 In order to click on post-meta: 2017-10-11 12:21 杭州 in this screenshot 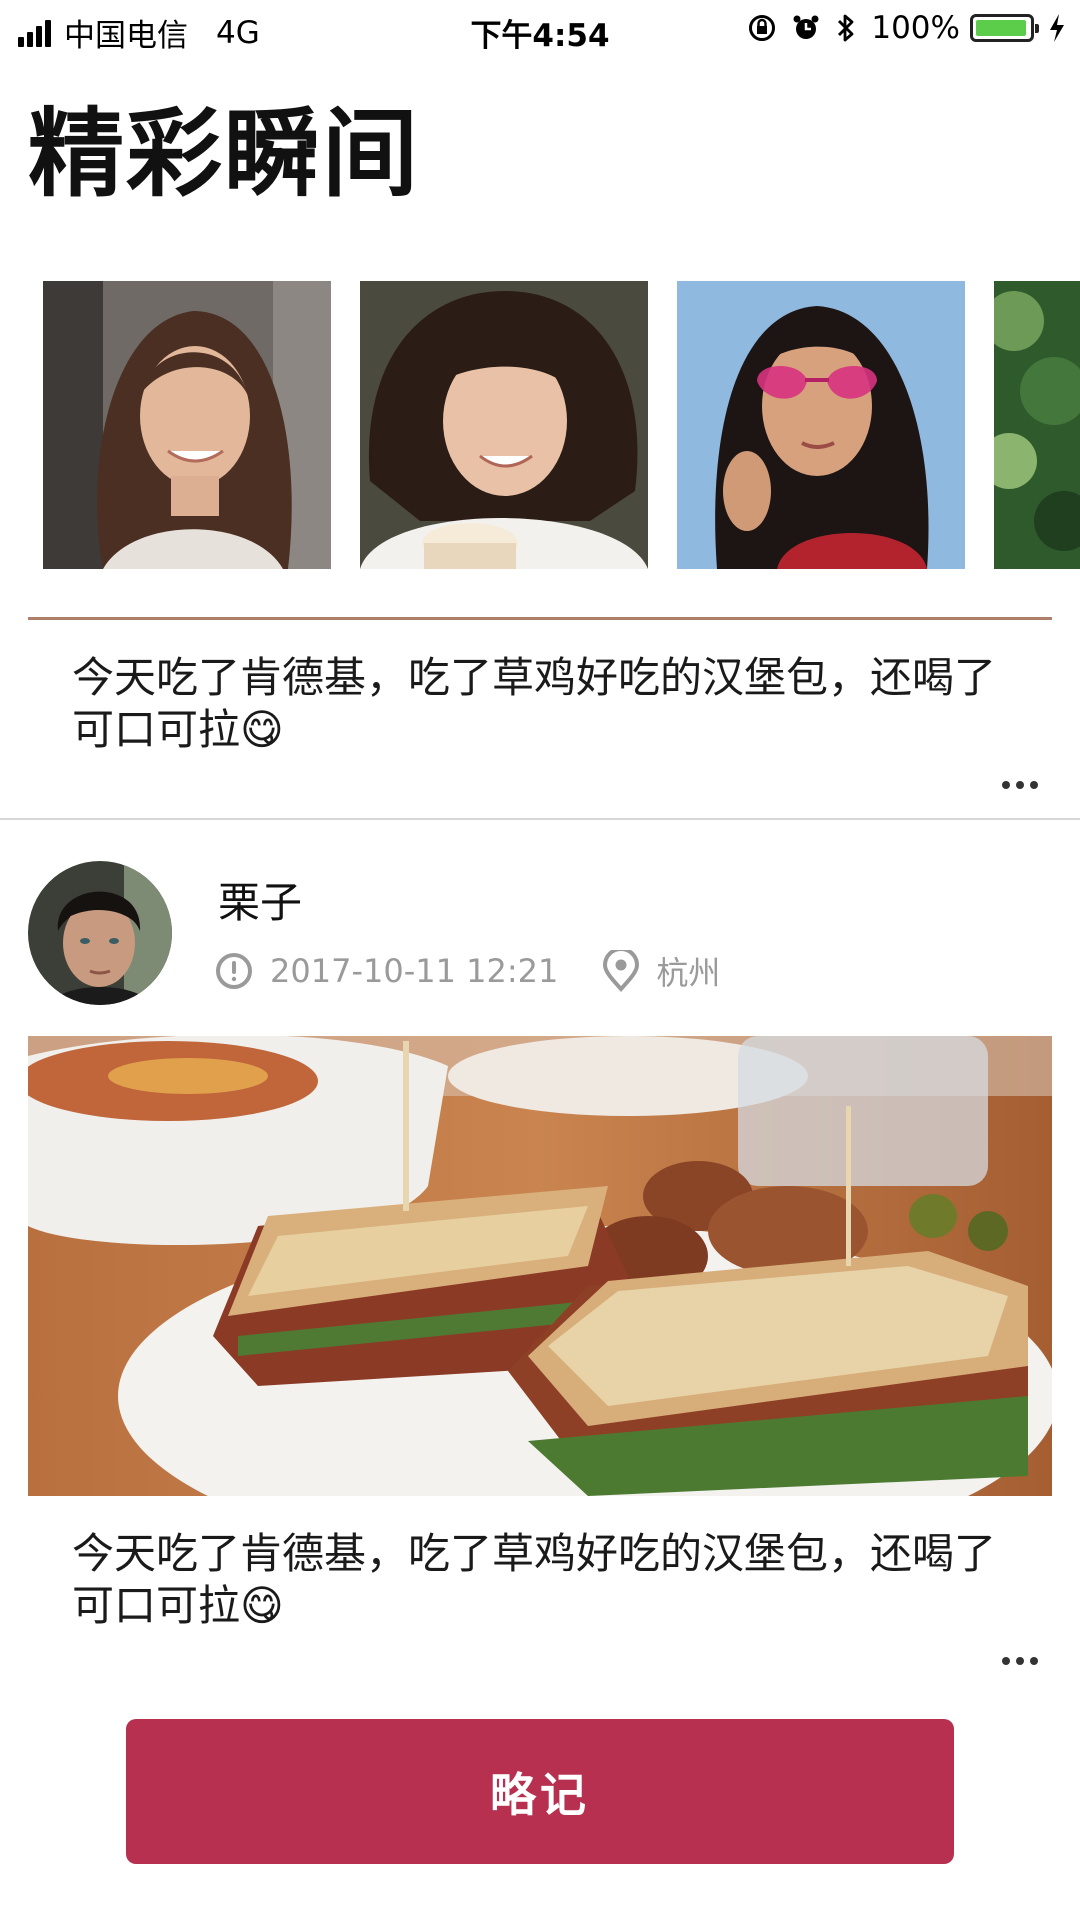, I will do `click(467, 971)`.